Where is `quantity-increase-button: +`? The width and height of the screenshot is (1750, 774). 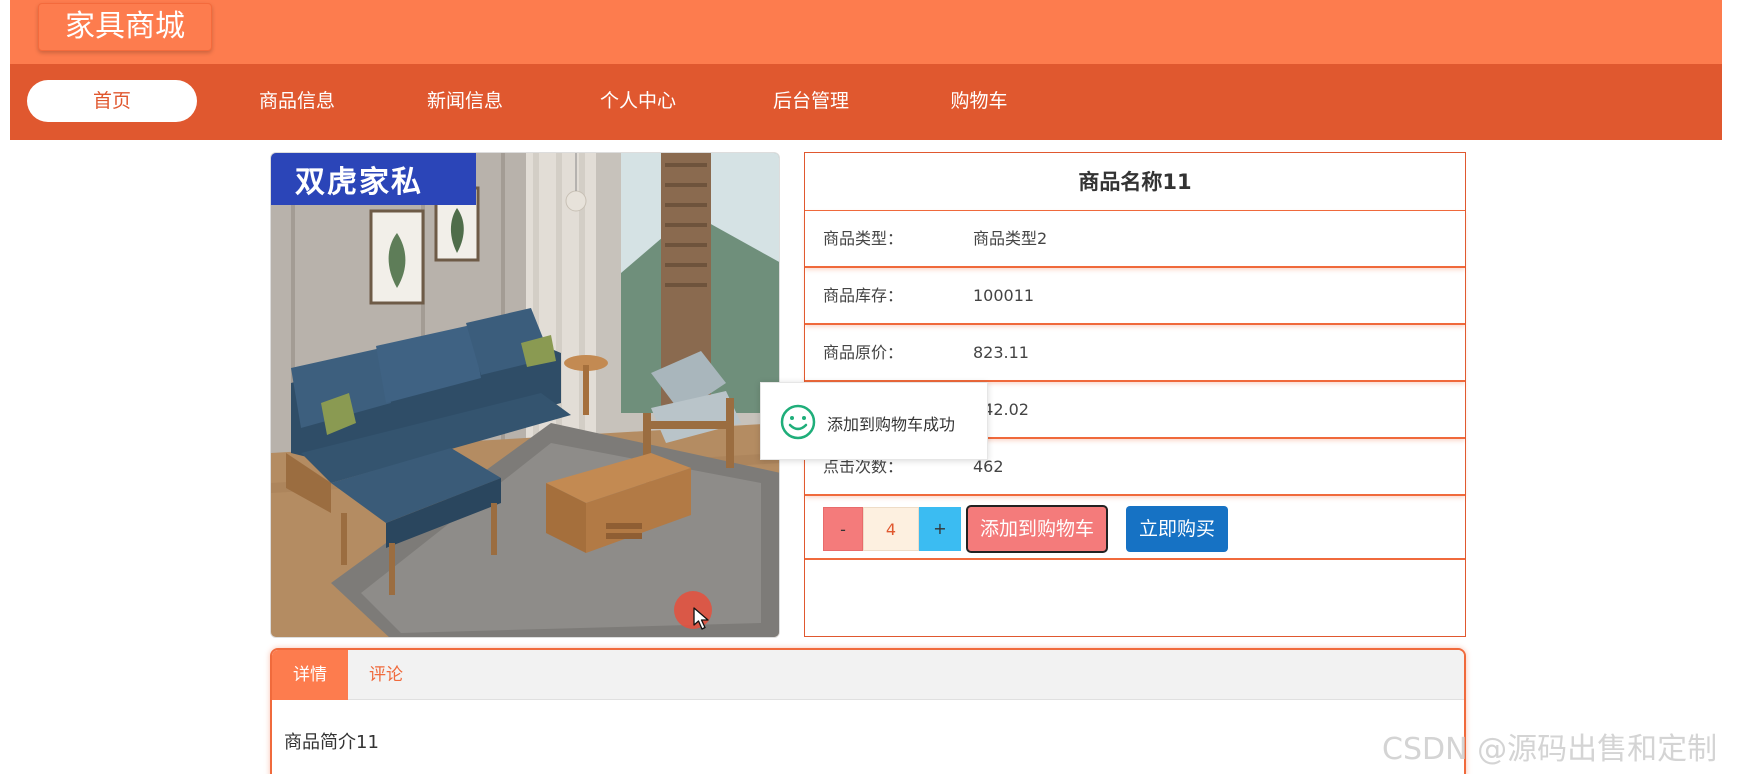
quantity-increase-button: + is located at coordinates (940, 529).